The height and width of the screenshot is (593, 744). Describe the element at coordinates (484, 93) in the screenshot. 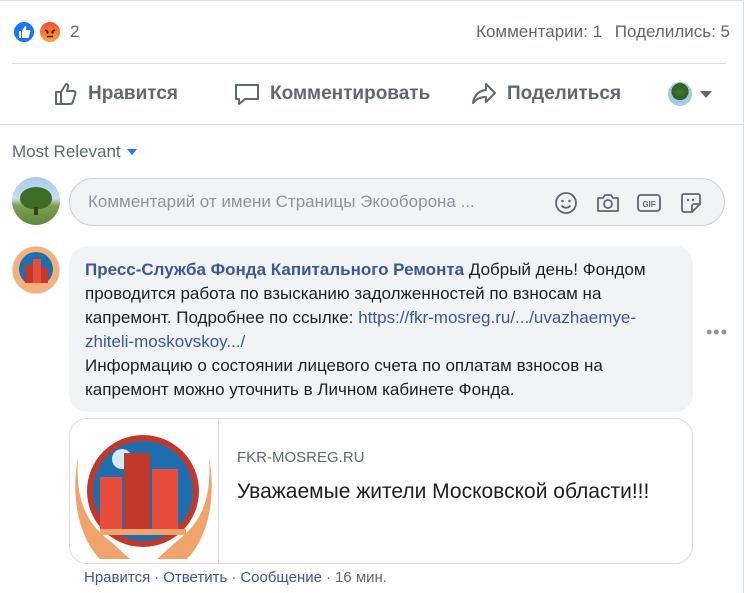

I see `share-arrow-icon` at that location.